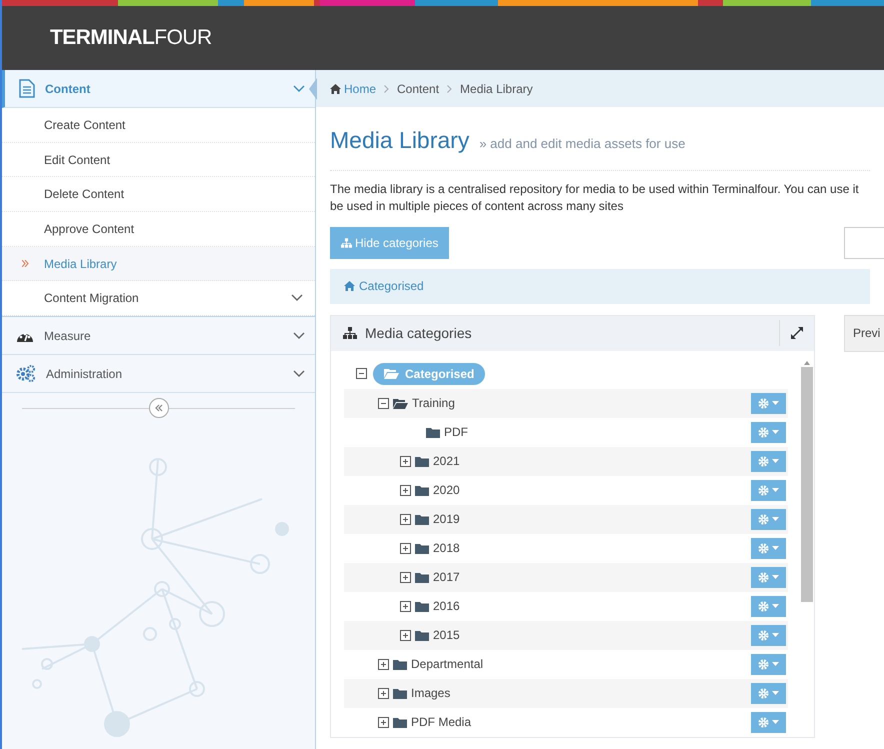 This screenshot has width=884, height=749. I want to click on page-description: The media library is a centralised repository for media to be used within Terminalfour. You can use it be used in multiple pieces of content across many sites, so click(595, 197).